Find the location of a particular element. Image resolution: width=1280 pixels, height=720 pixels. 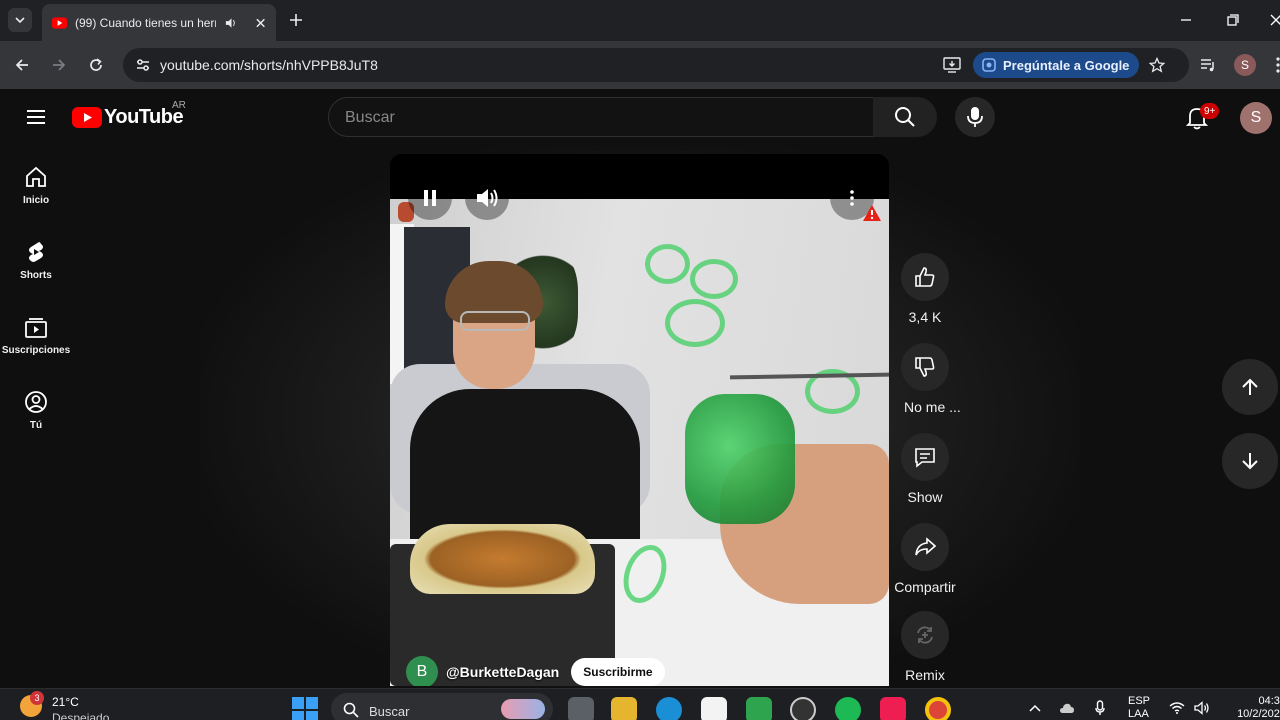

weather-widget: 3 21°C Despejado is located at coordinates (70, 705).